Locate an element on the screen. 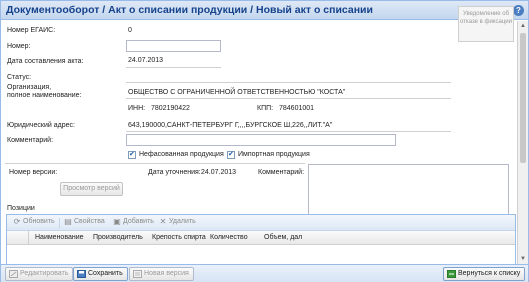  kpp-value: 784601001 is located at coordinates (297, 108).